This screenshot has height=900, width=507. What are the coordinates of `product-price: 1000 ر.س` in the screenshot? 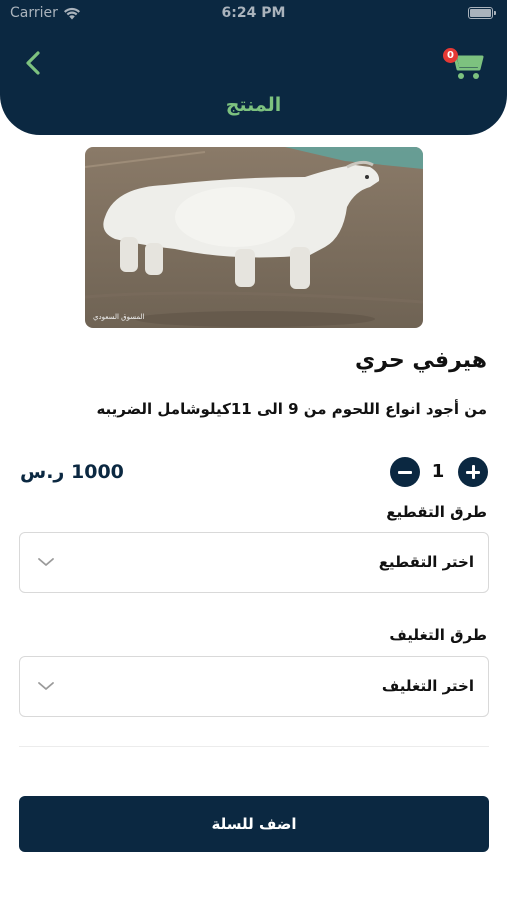 It's located at (72, 472).